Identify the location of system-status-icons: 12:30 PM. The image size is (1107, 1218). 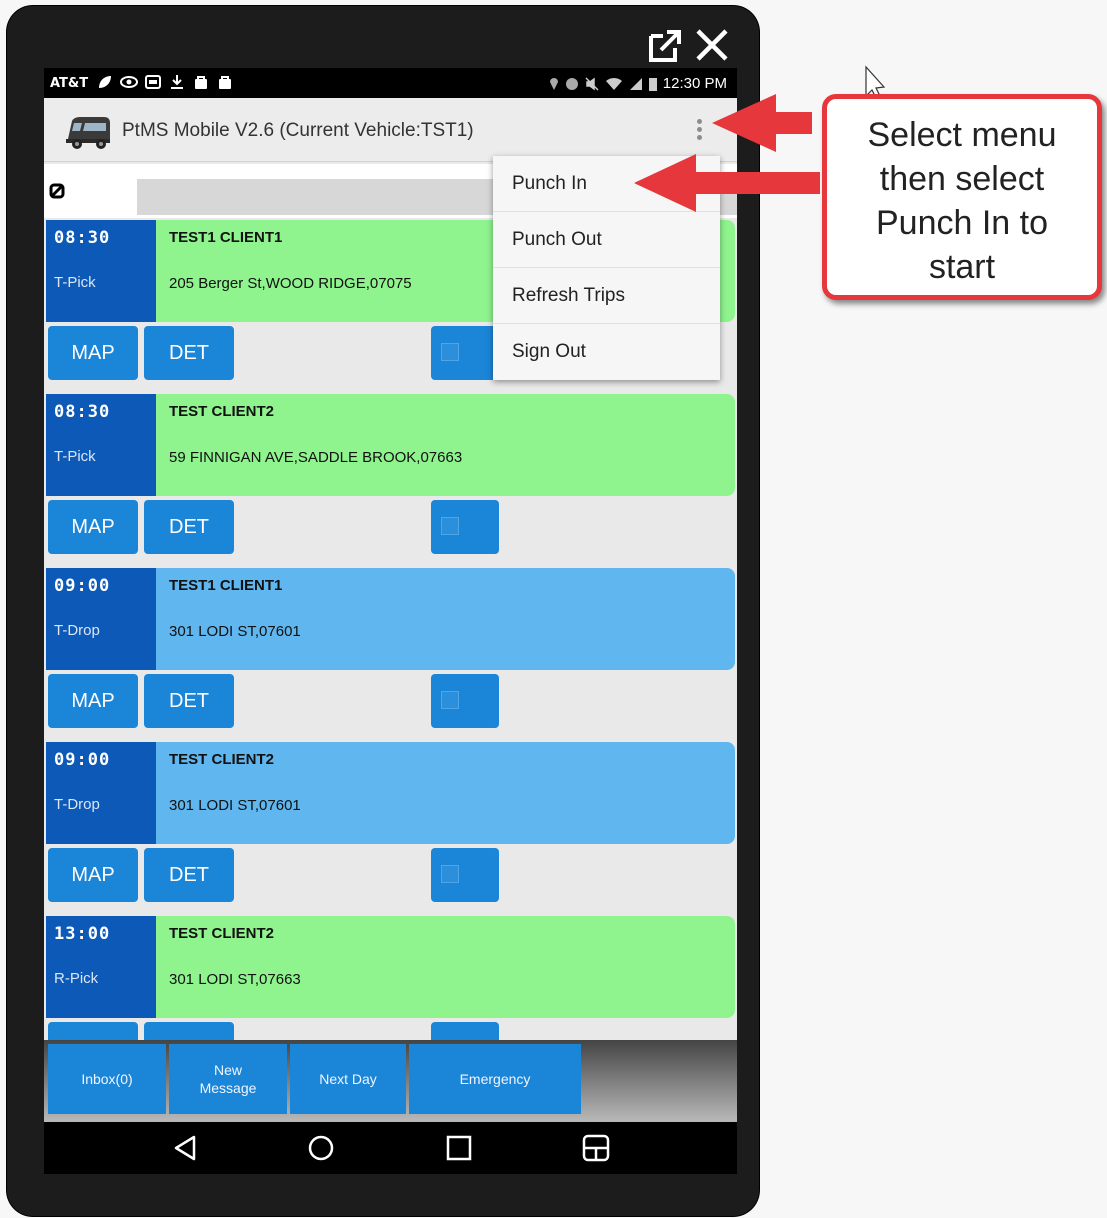
(638, 83).